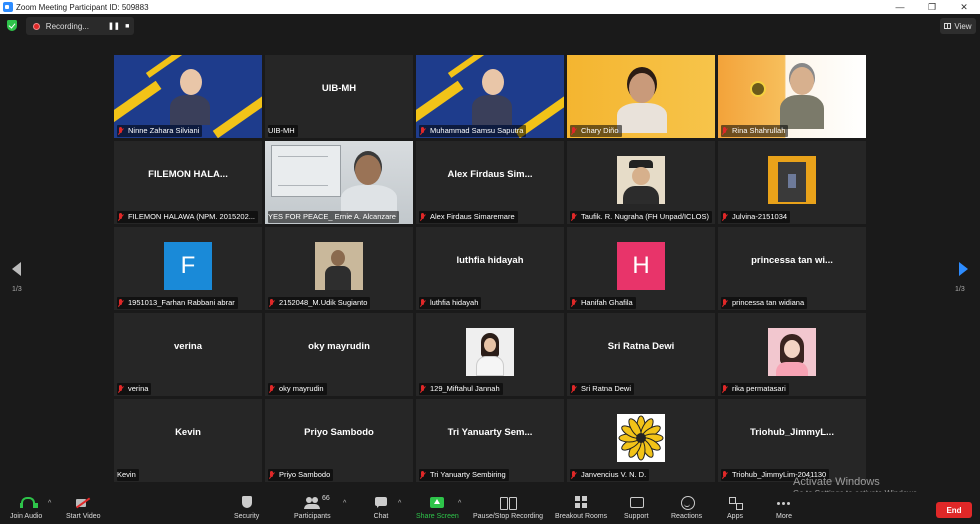 The width and height of the screenshot is (980, 524). I want to click on participant-name-tag: 1951013_Farhan Rabbani abrar, so click(177, 303).